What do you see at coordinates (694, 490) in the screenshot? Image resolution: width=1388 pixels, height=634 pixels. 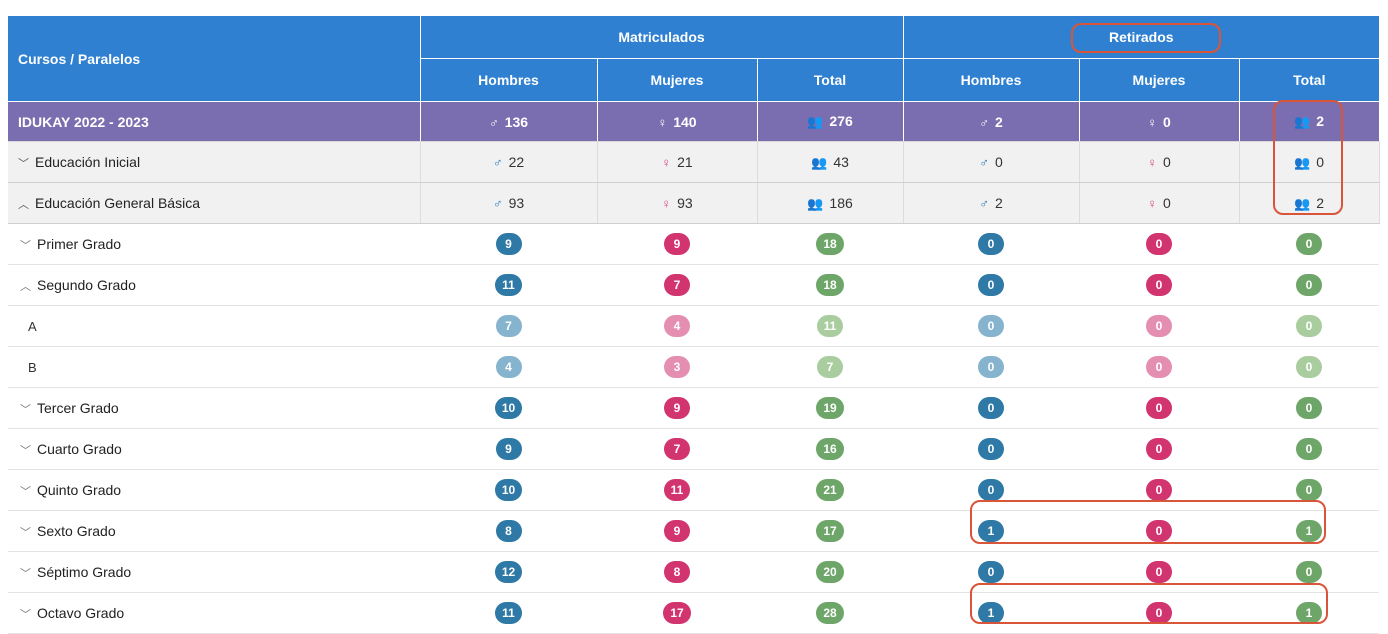 I see `grade-row: ﹀ Quinto Grado 10 11 21 0 0 0` at bounding box center [694, 490].